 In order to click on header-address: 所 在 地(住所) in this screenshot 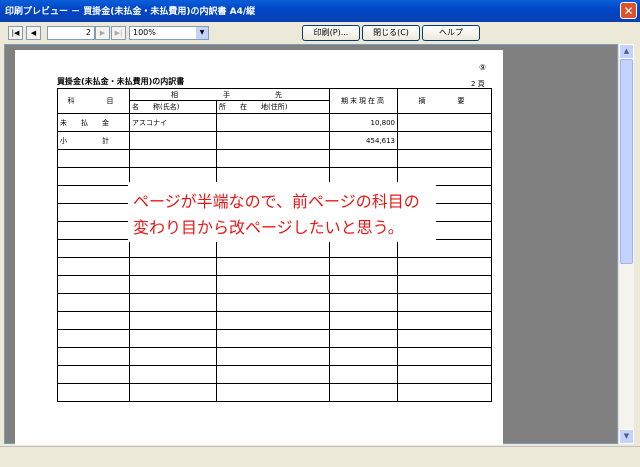, I will do `click(273, 107)`.